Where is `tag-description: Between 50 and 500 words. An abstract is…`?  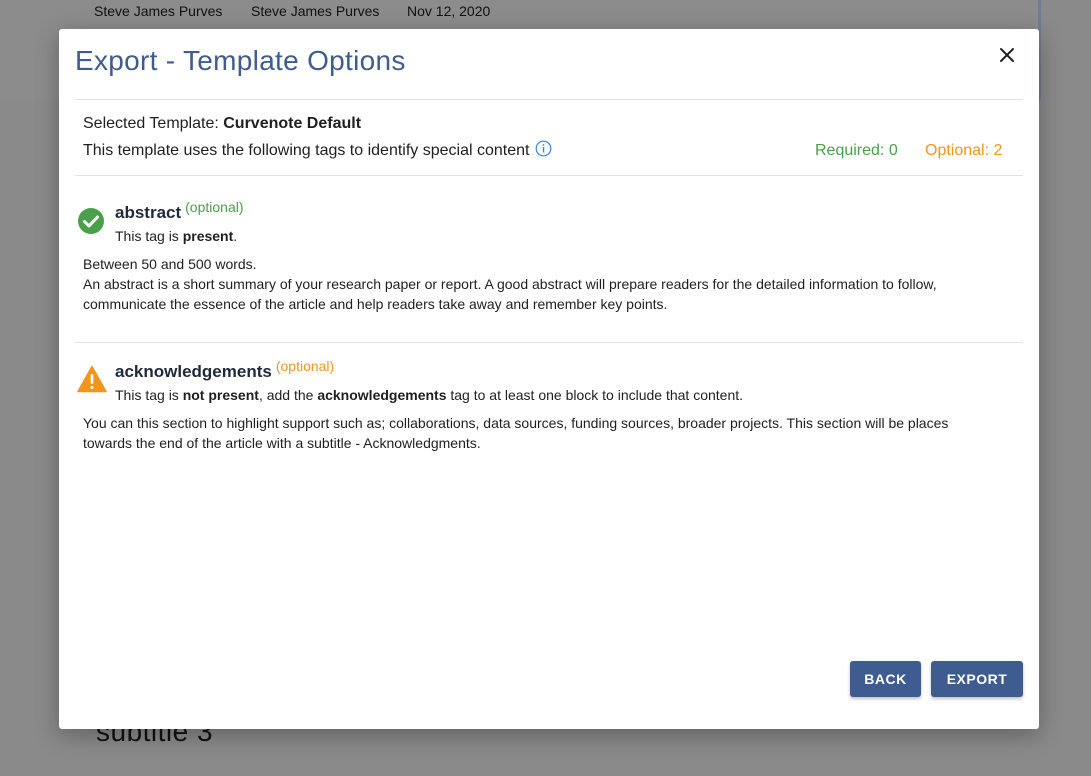
tag-description: Between 50 and 500 words. An abstract is… is located at coordinates (533, 284).